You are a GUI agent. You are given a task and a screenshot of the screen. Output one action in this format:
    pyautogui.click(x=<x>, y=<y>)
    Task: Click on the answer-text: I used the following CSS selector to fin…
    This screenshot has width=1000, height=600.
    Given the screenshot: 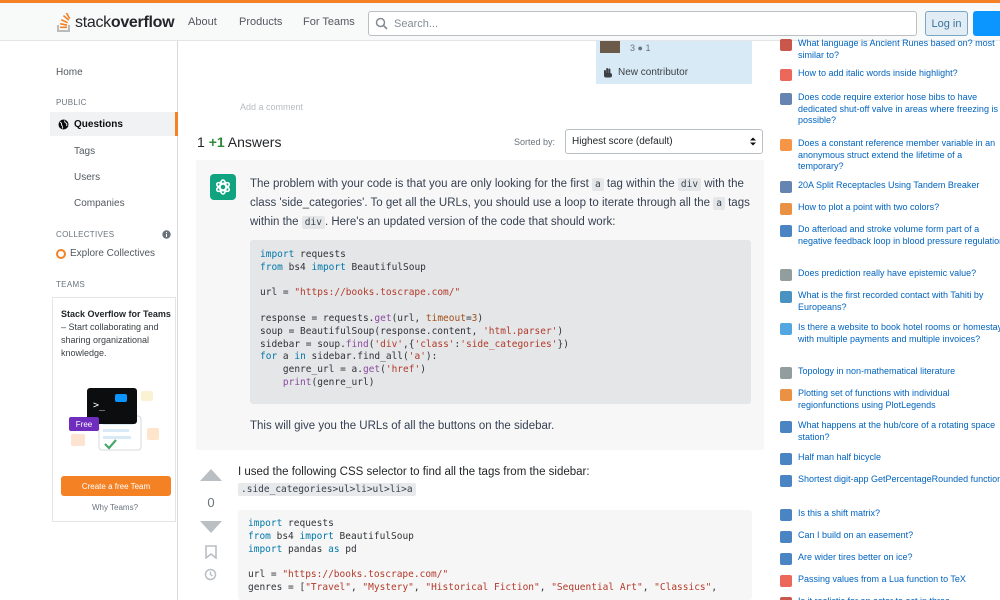 What is the action you would take?
    pyautogui.click(x=414, y=472)
    